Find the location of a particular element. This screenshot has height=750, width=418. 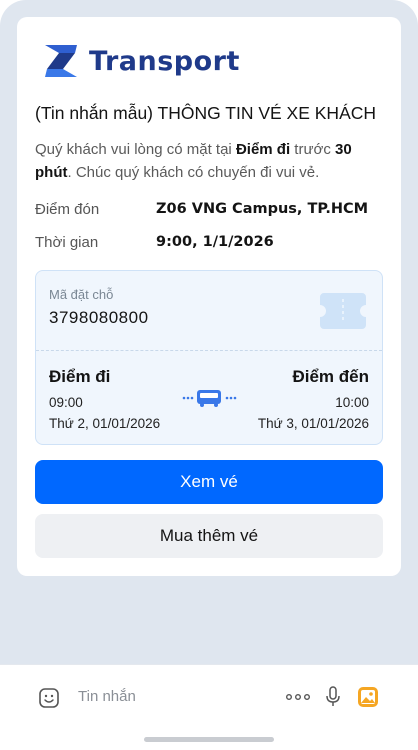

departure-time: 09:00 is located at coordinates (66, 402).